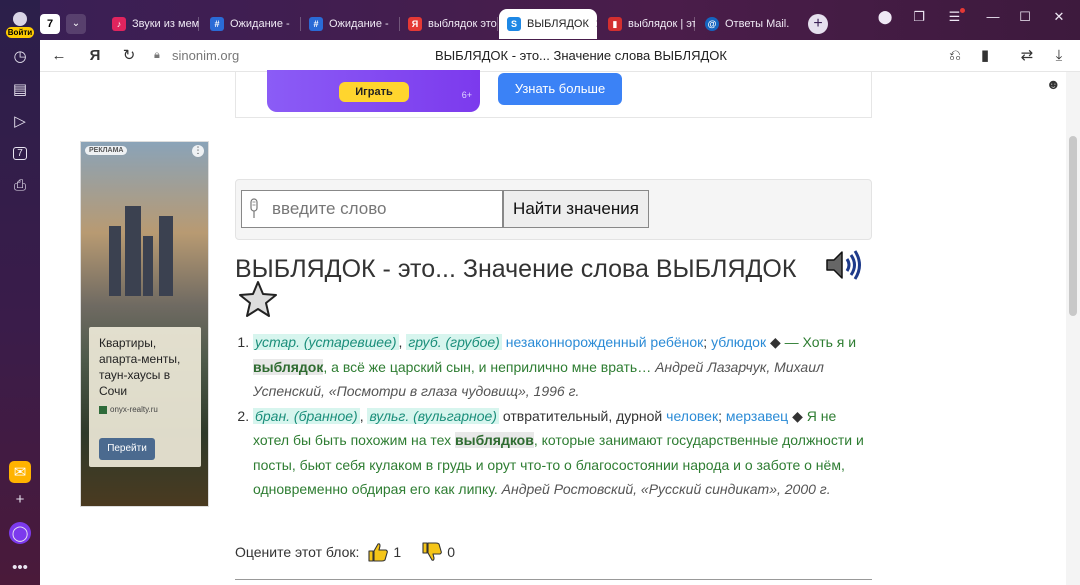 This screenshot has height=585, width=1080. I want to click on bookmark-icon: ▮, so click(985, 56).